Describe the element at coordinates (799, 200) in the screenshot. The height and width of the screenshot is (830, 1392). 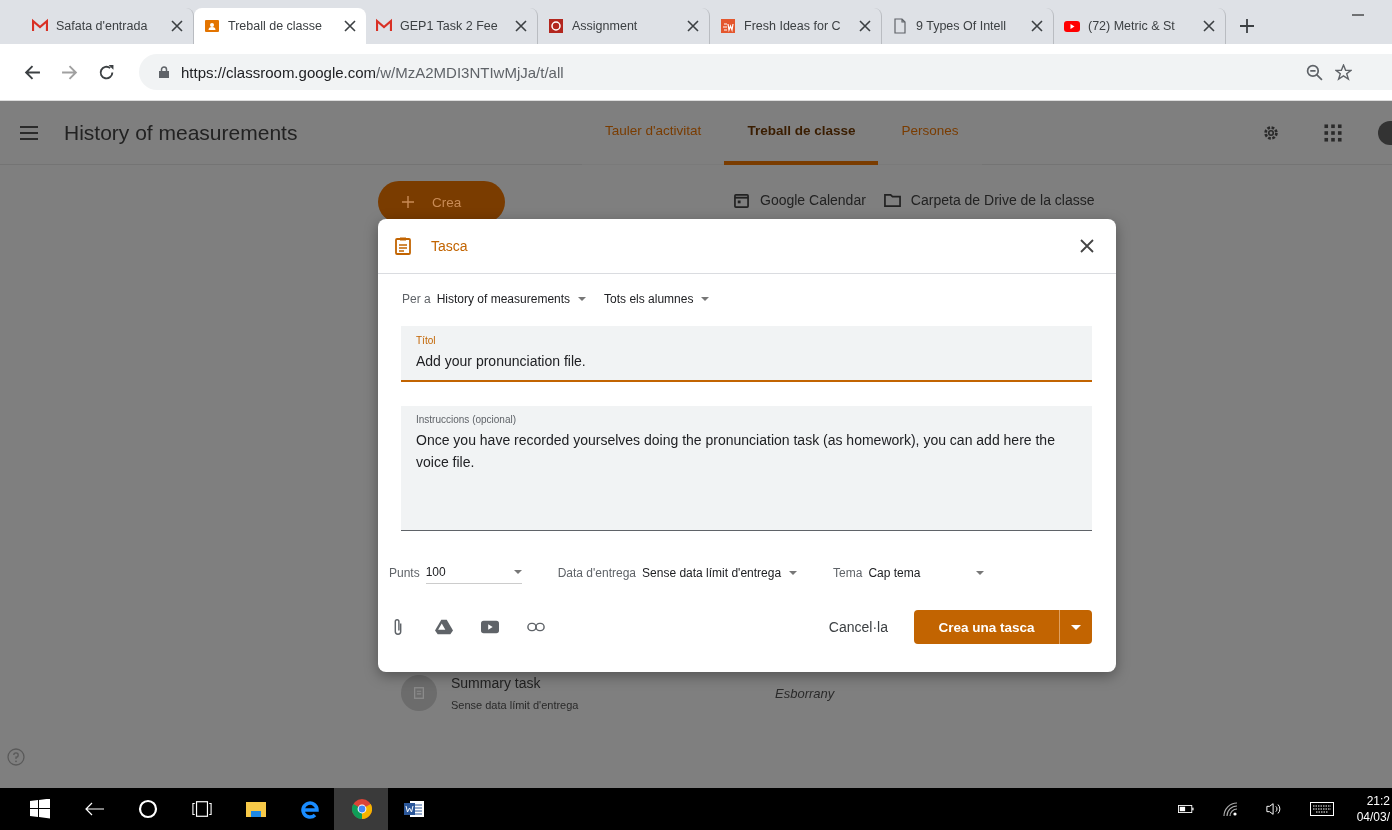
I see `calendar-link: Google Calendar` at that location.